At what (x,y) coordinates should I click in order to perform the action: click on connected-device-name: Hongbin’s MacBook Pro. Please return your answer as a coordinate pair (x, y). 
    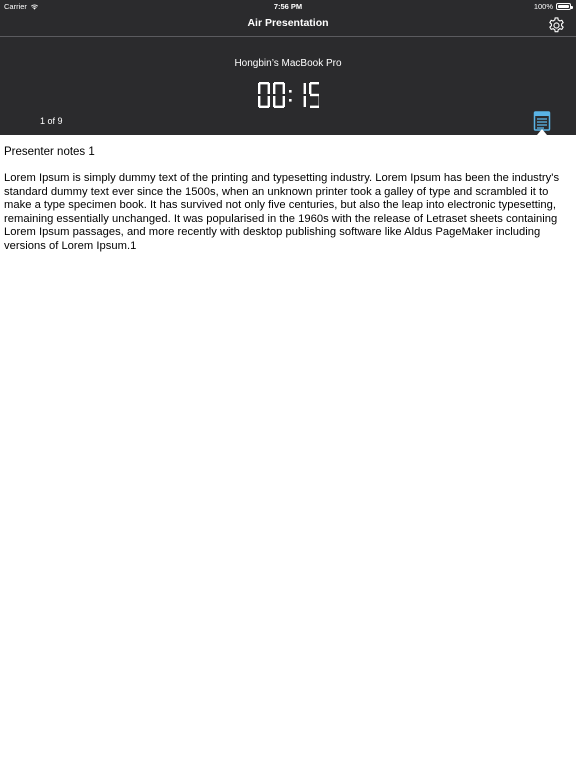
    Looking at the image, I should click on (288, 63).